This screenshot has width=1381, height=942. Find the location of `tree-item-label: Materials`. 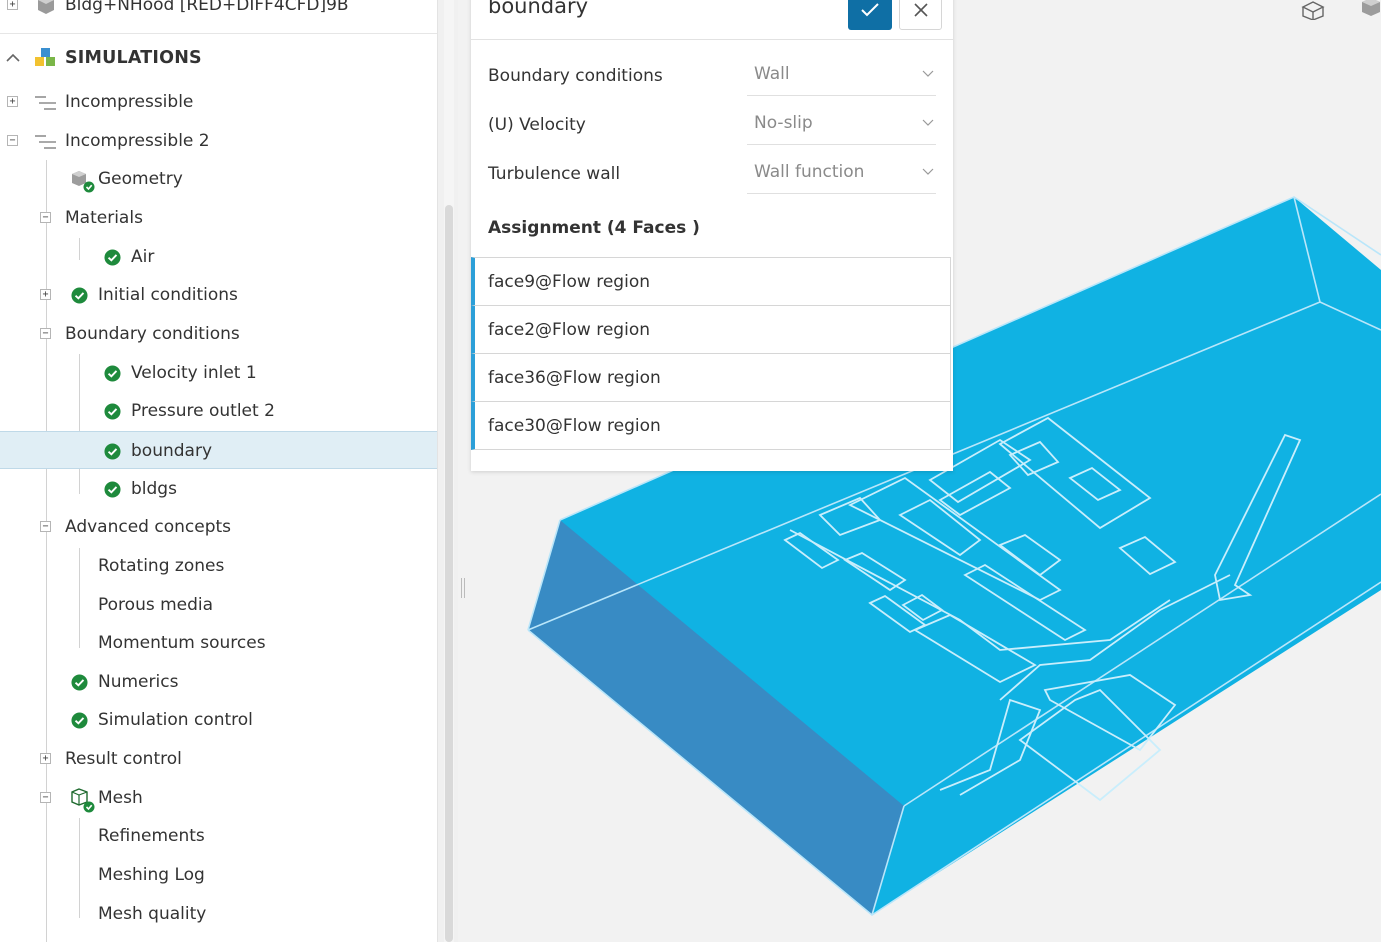

tree-item-label: Materials is located at coordinates (104, 218).